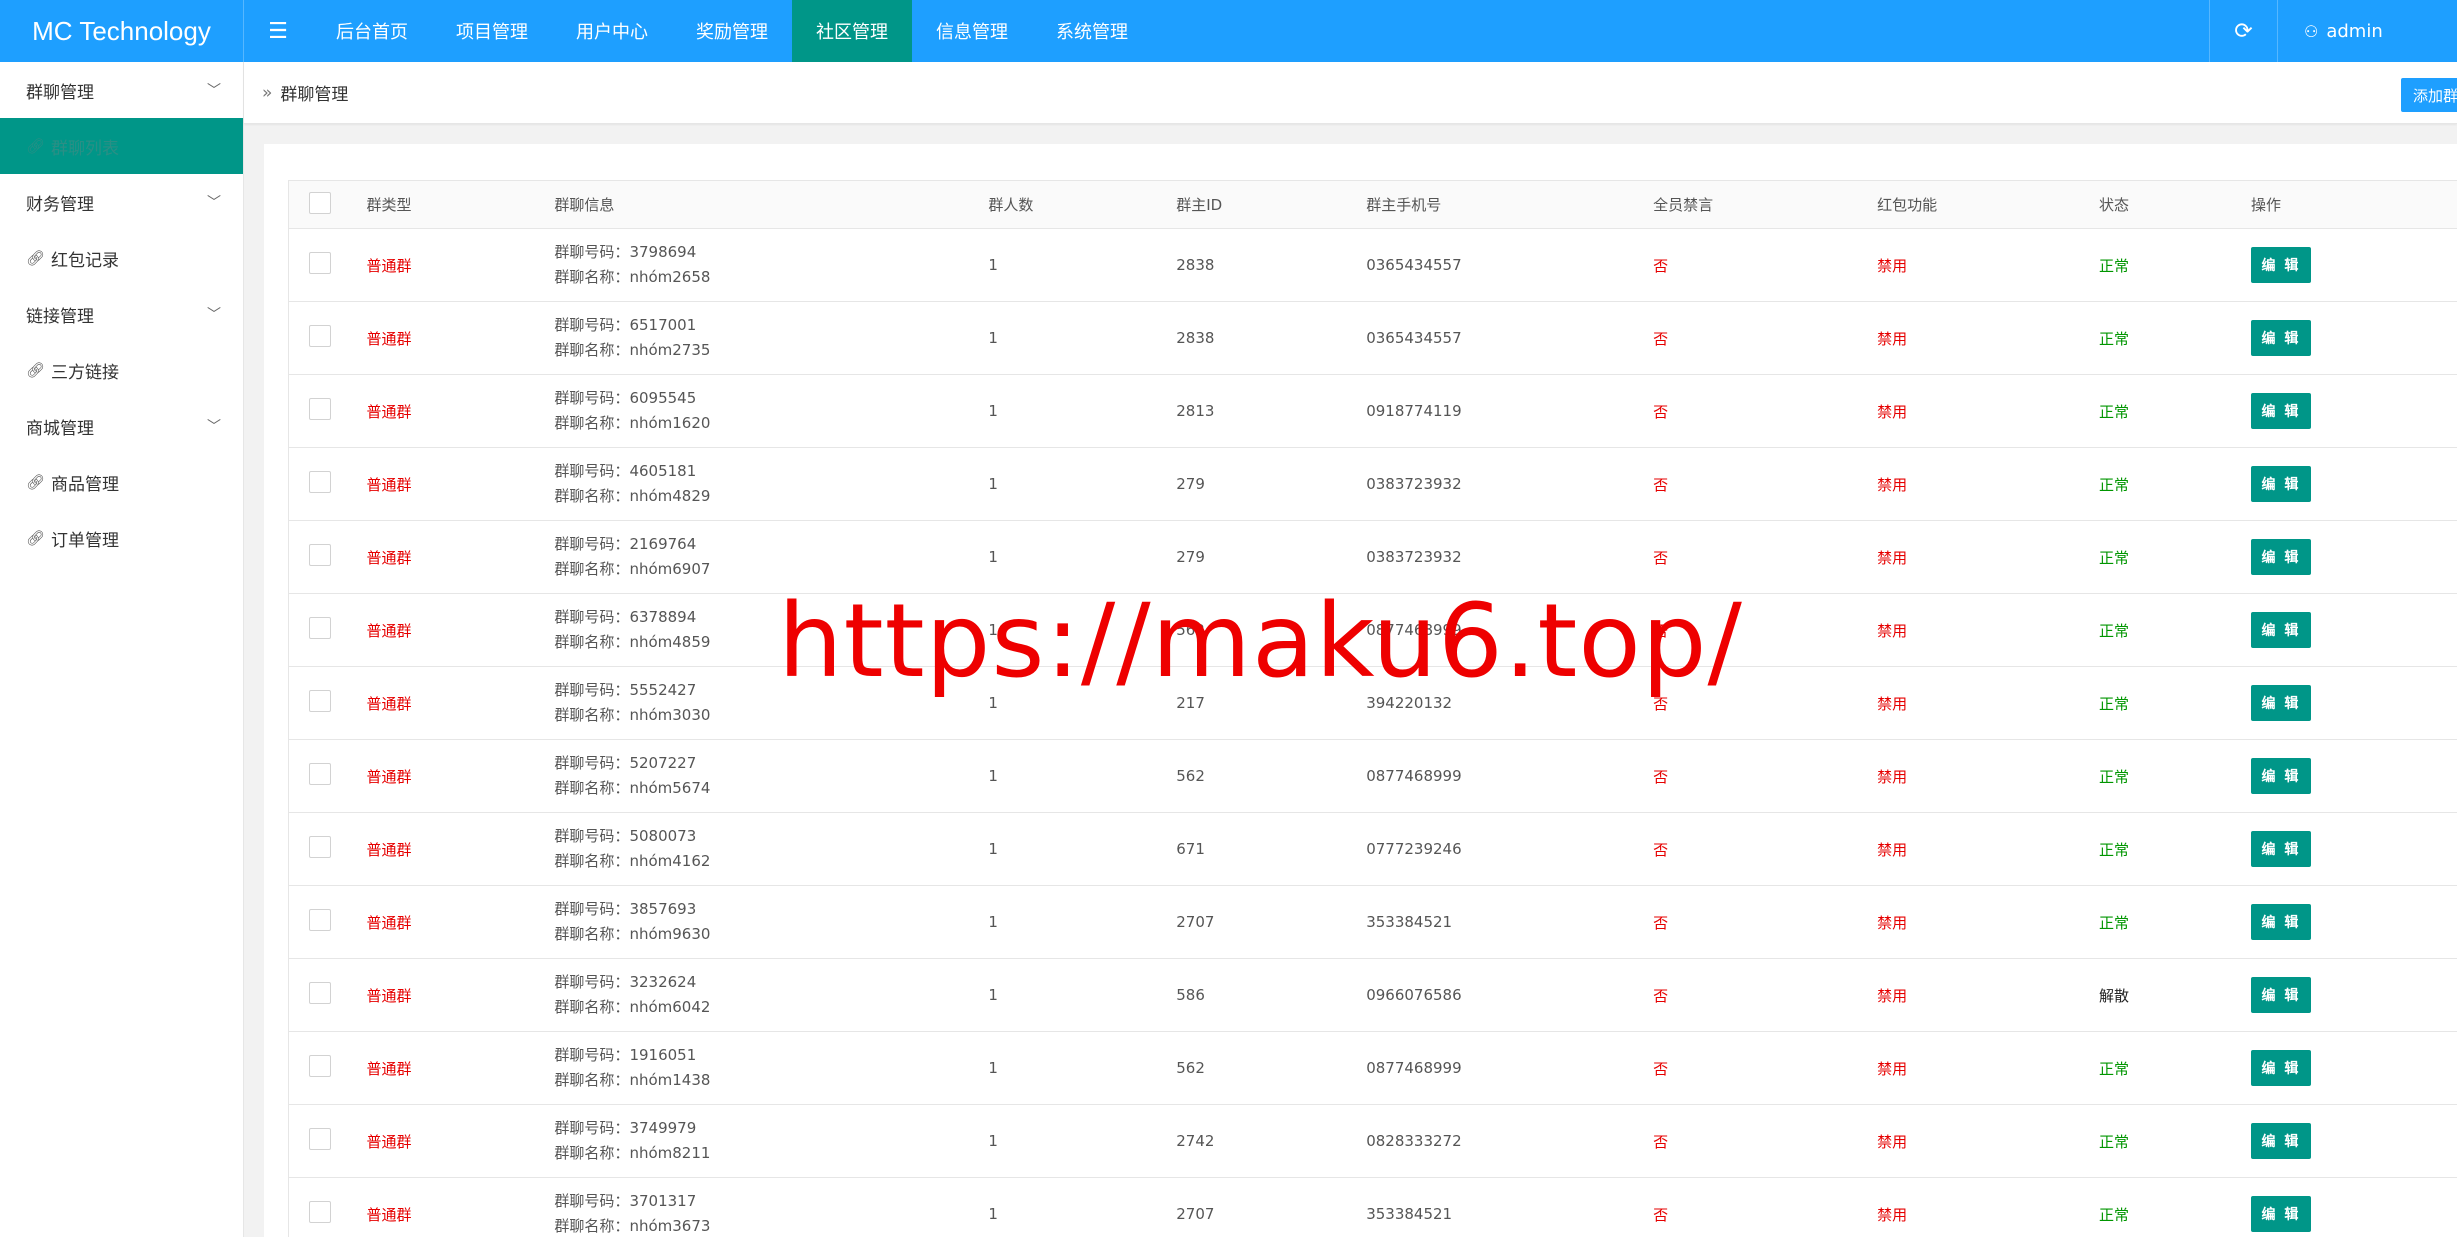 The height and width of the screenshot is (1237, 2457). I want to click on nav-info: 信息管理, so click(972, 31).